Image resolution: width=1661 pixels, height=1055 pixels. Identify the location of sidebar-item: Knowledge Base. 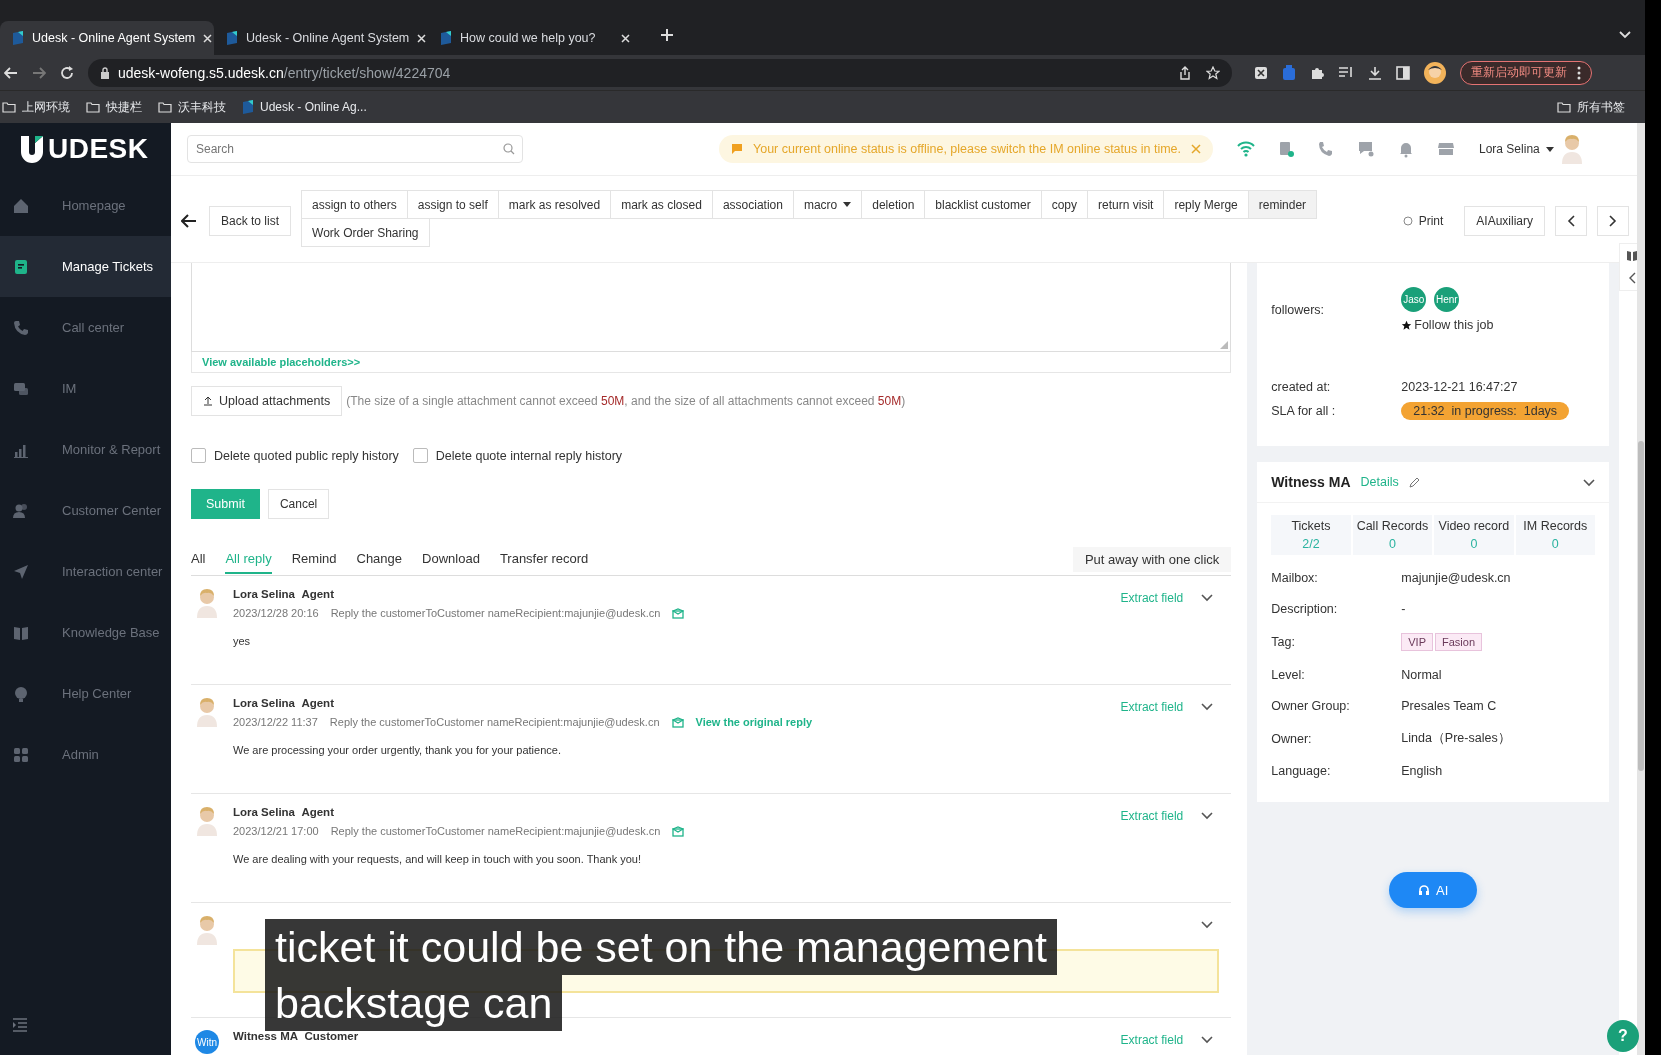
(85, 632).